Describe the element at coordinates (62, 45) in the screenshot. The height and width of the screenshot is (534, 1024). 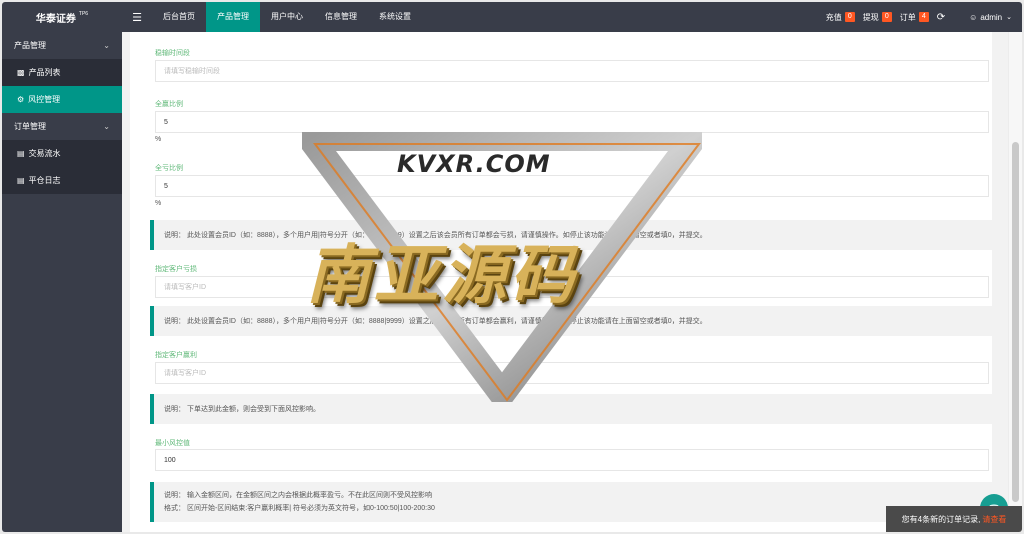
I see `sidebar-group-products: 产品管理 ⌄` at that location.